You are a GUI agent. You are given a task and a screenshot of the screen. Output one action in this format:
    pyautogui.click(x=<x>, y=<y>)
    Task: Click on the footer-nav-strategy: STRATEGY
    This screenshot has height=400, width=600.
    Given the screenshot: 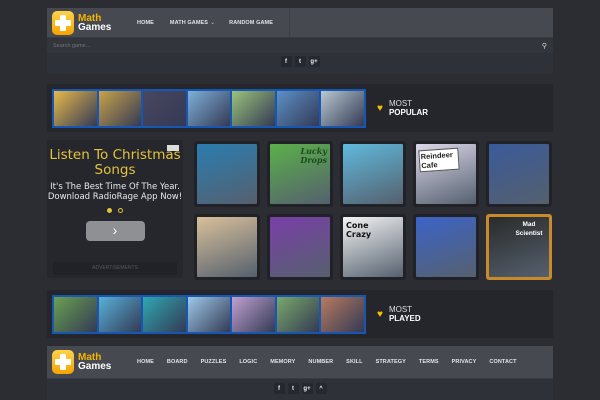 What is the action you would take?
    pyautogui.click(x=391, y=362)
    